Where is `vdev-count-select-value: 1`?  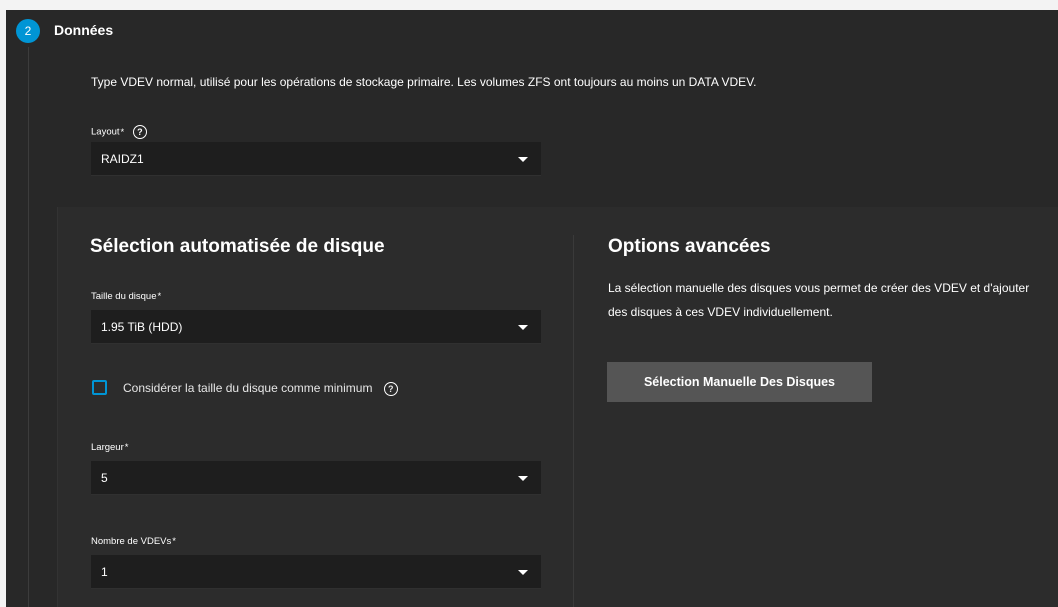
vdev-count-select-value: 1 is located at coordinates (104, 572).